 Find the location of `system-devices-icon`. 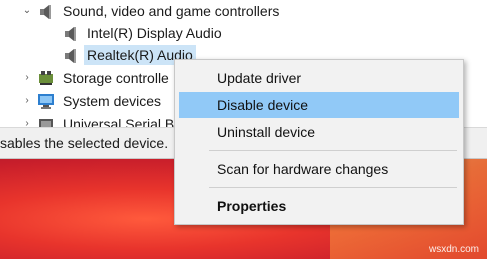

system-devices-icon is located at coordinates (46, 101).